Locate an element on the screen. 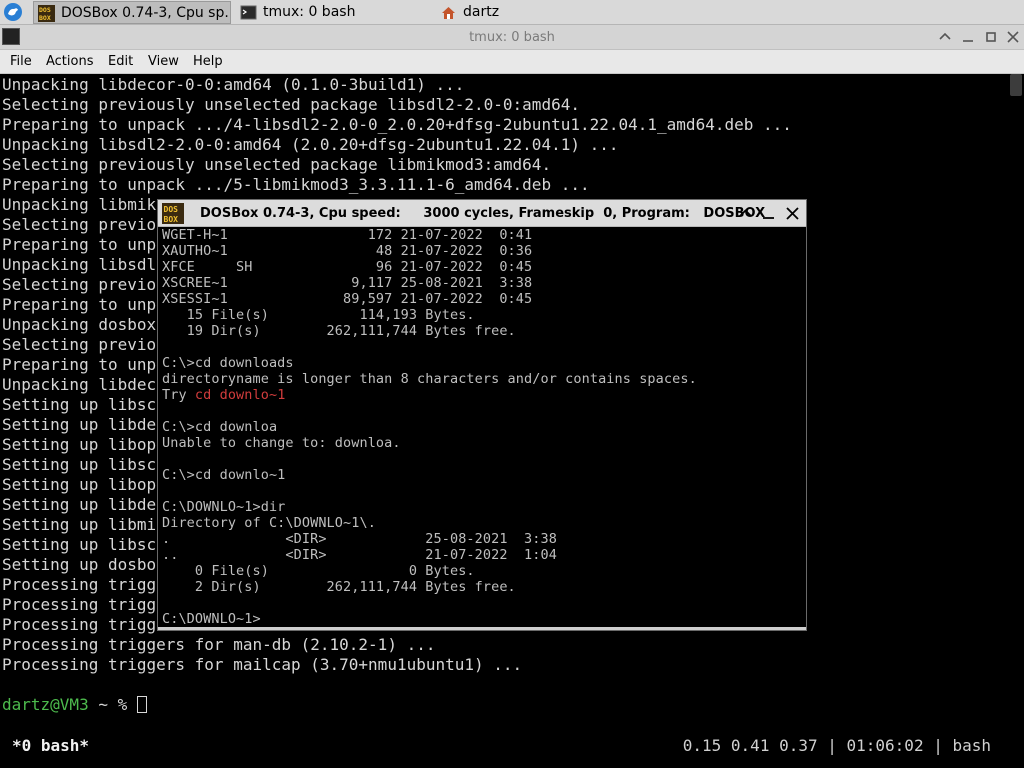 This screenshot has height=768, width=1024. prompt-rest: ~ % is located at coordinates (112, 704).